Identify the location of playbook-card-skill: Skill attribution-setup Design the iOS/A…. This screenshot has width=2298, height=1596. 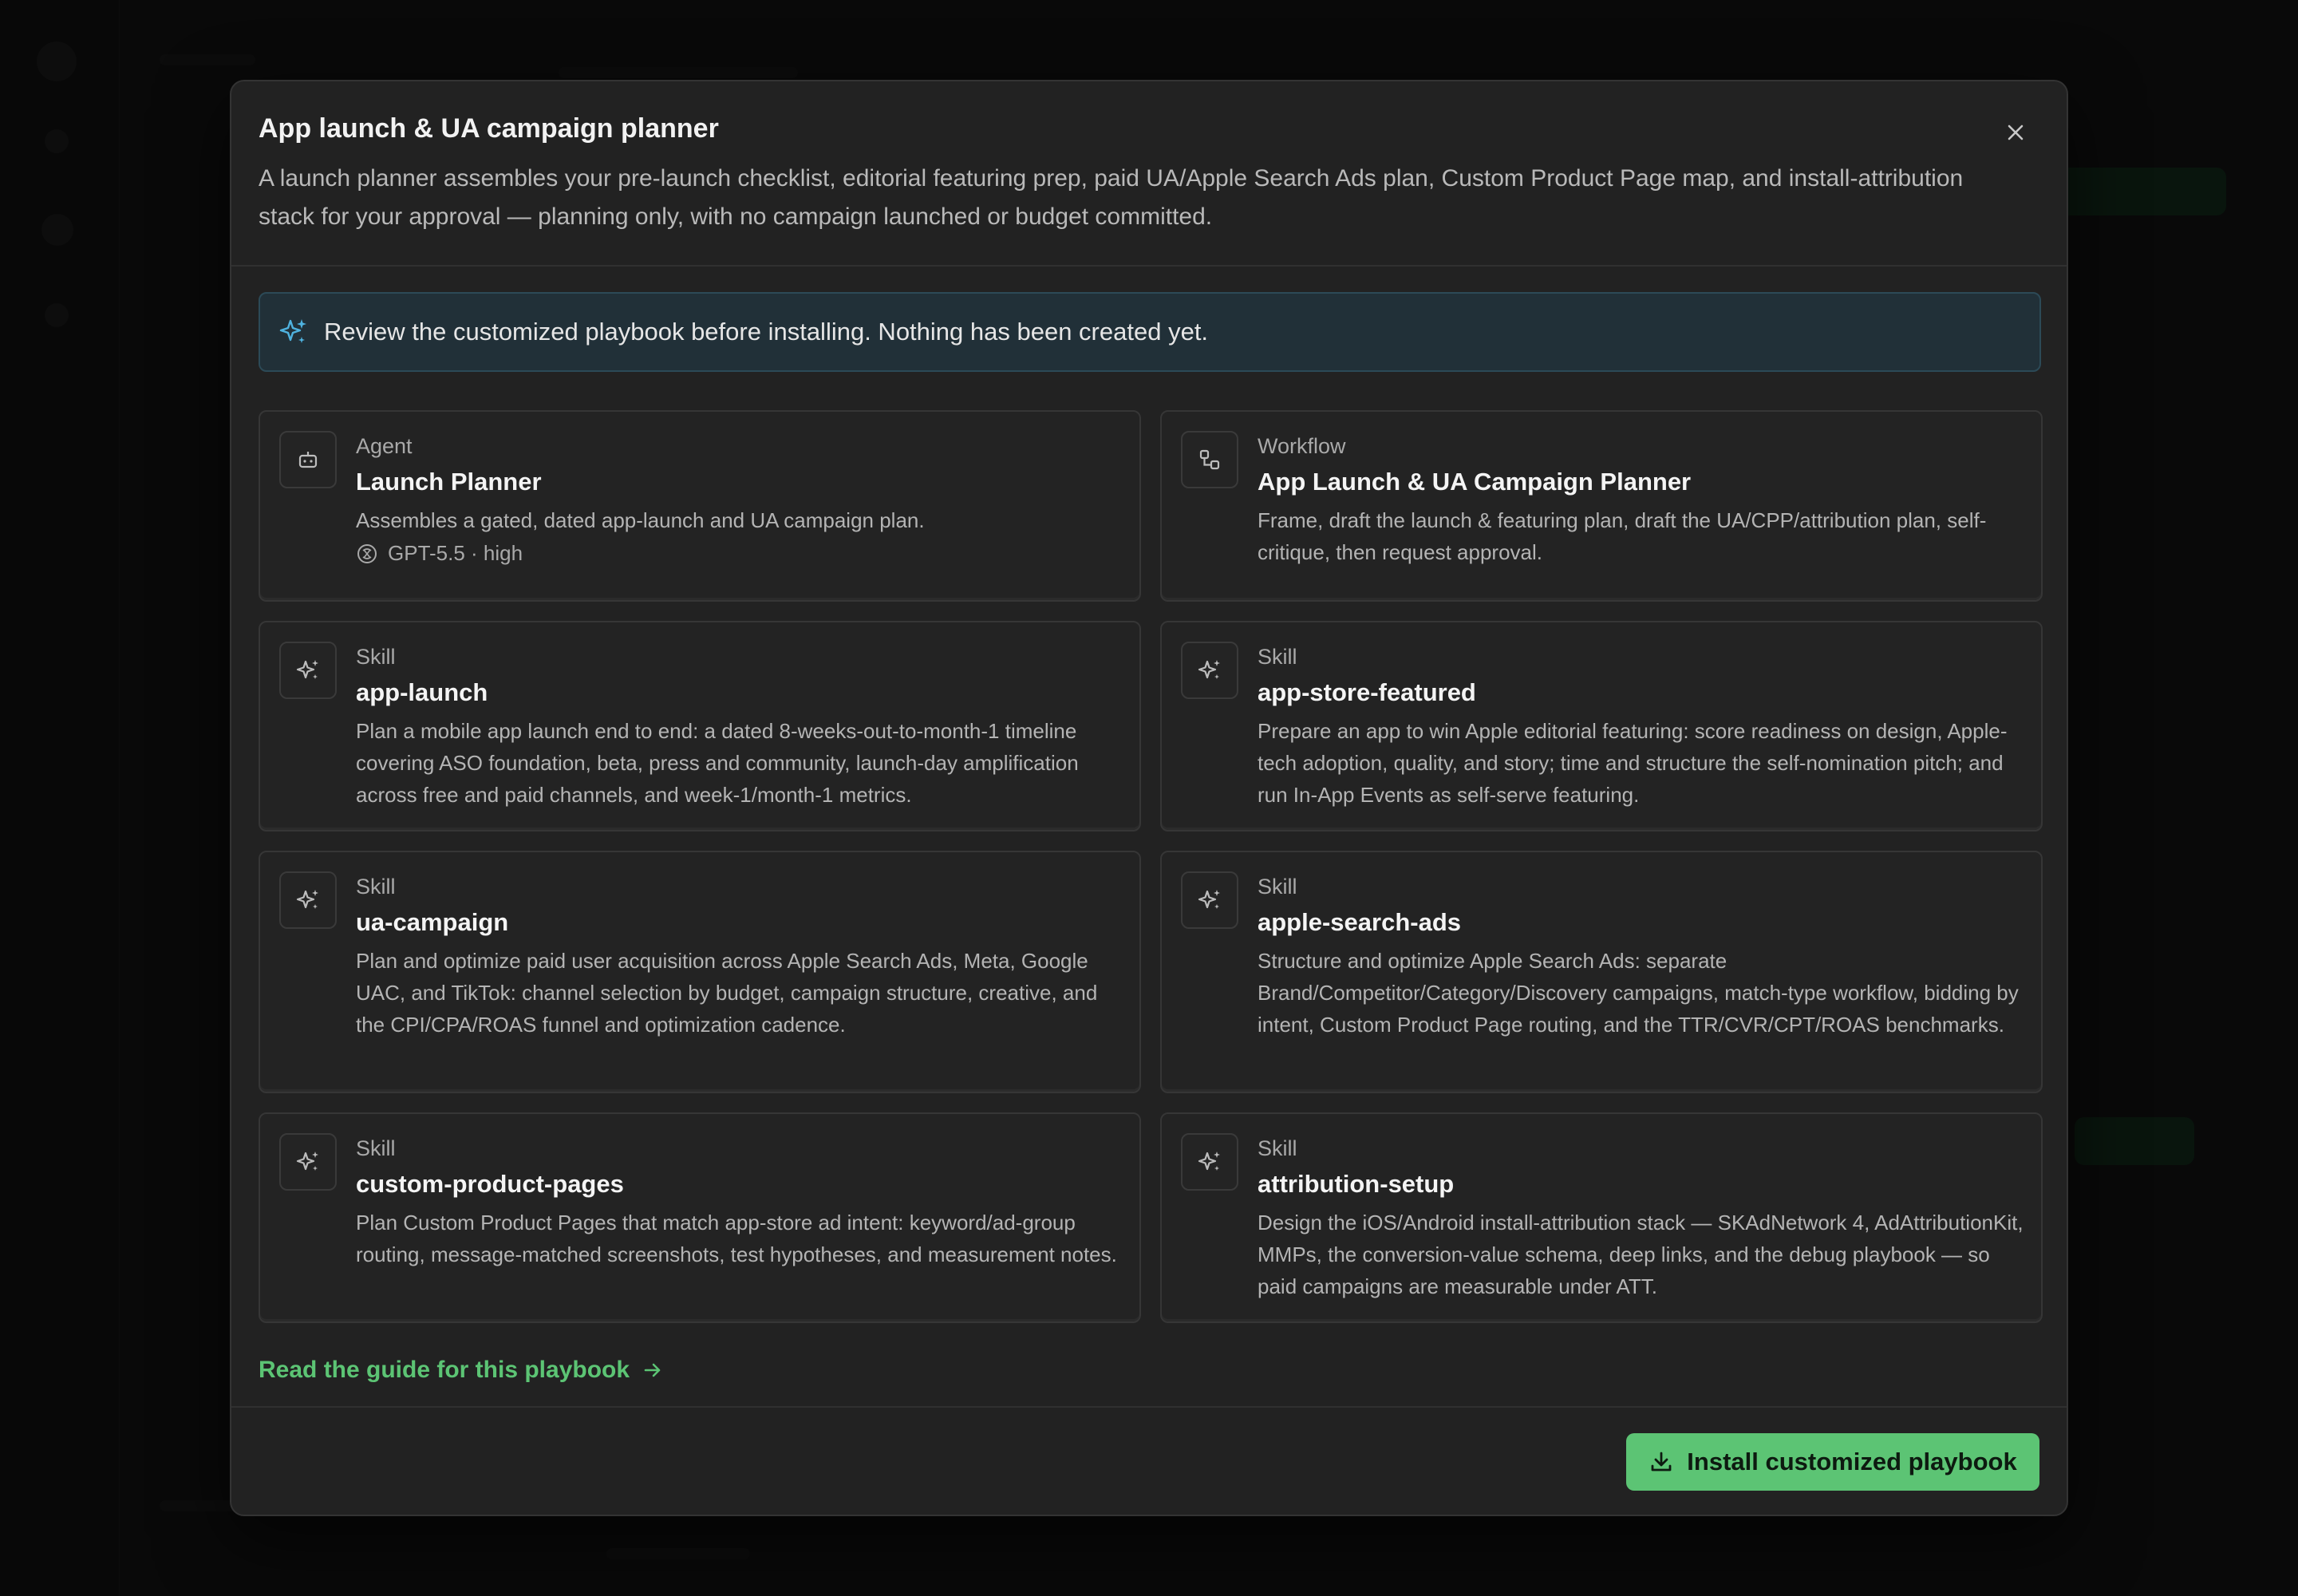
(1601, 1217).